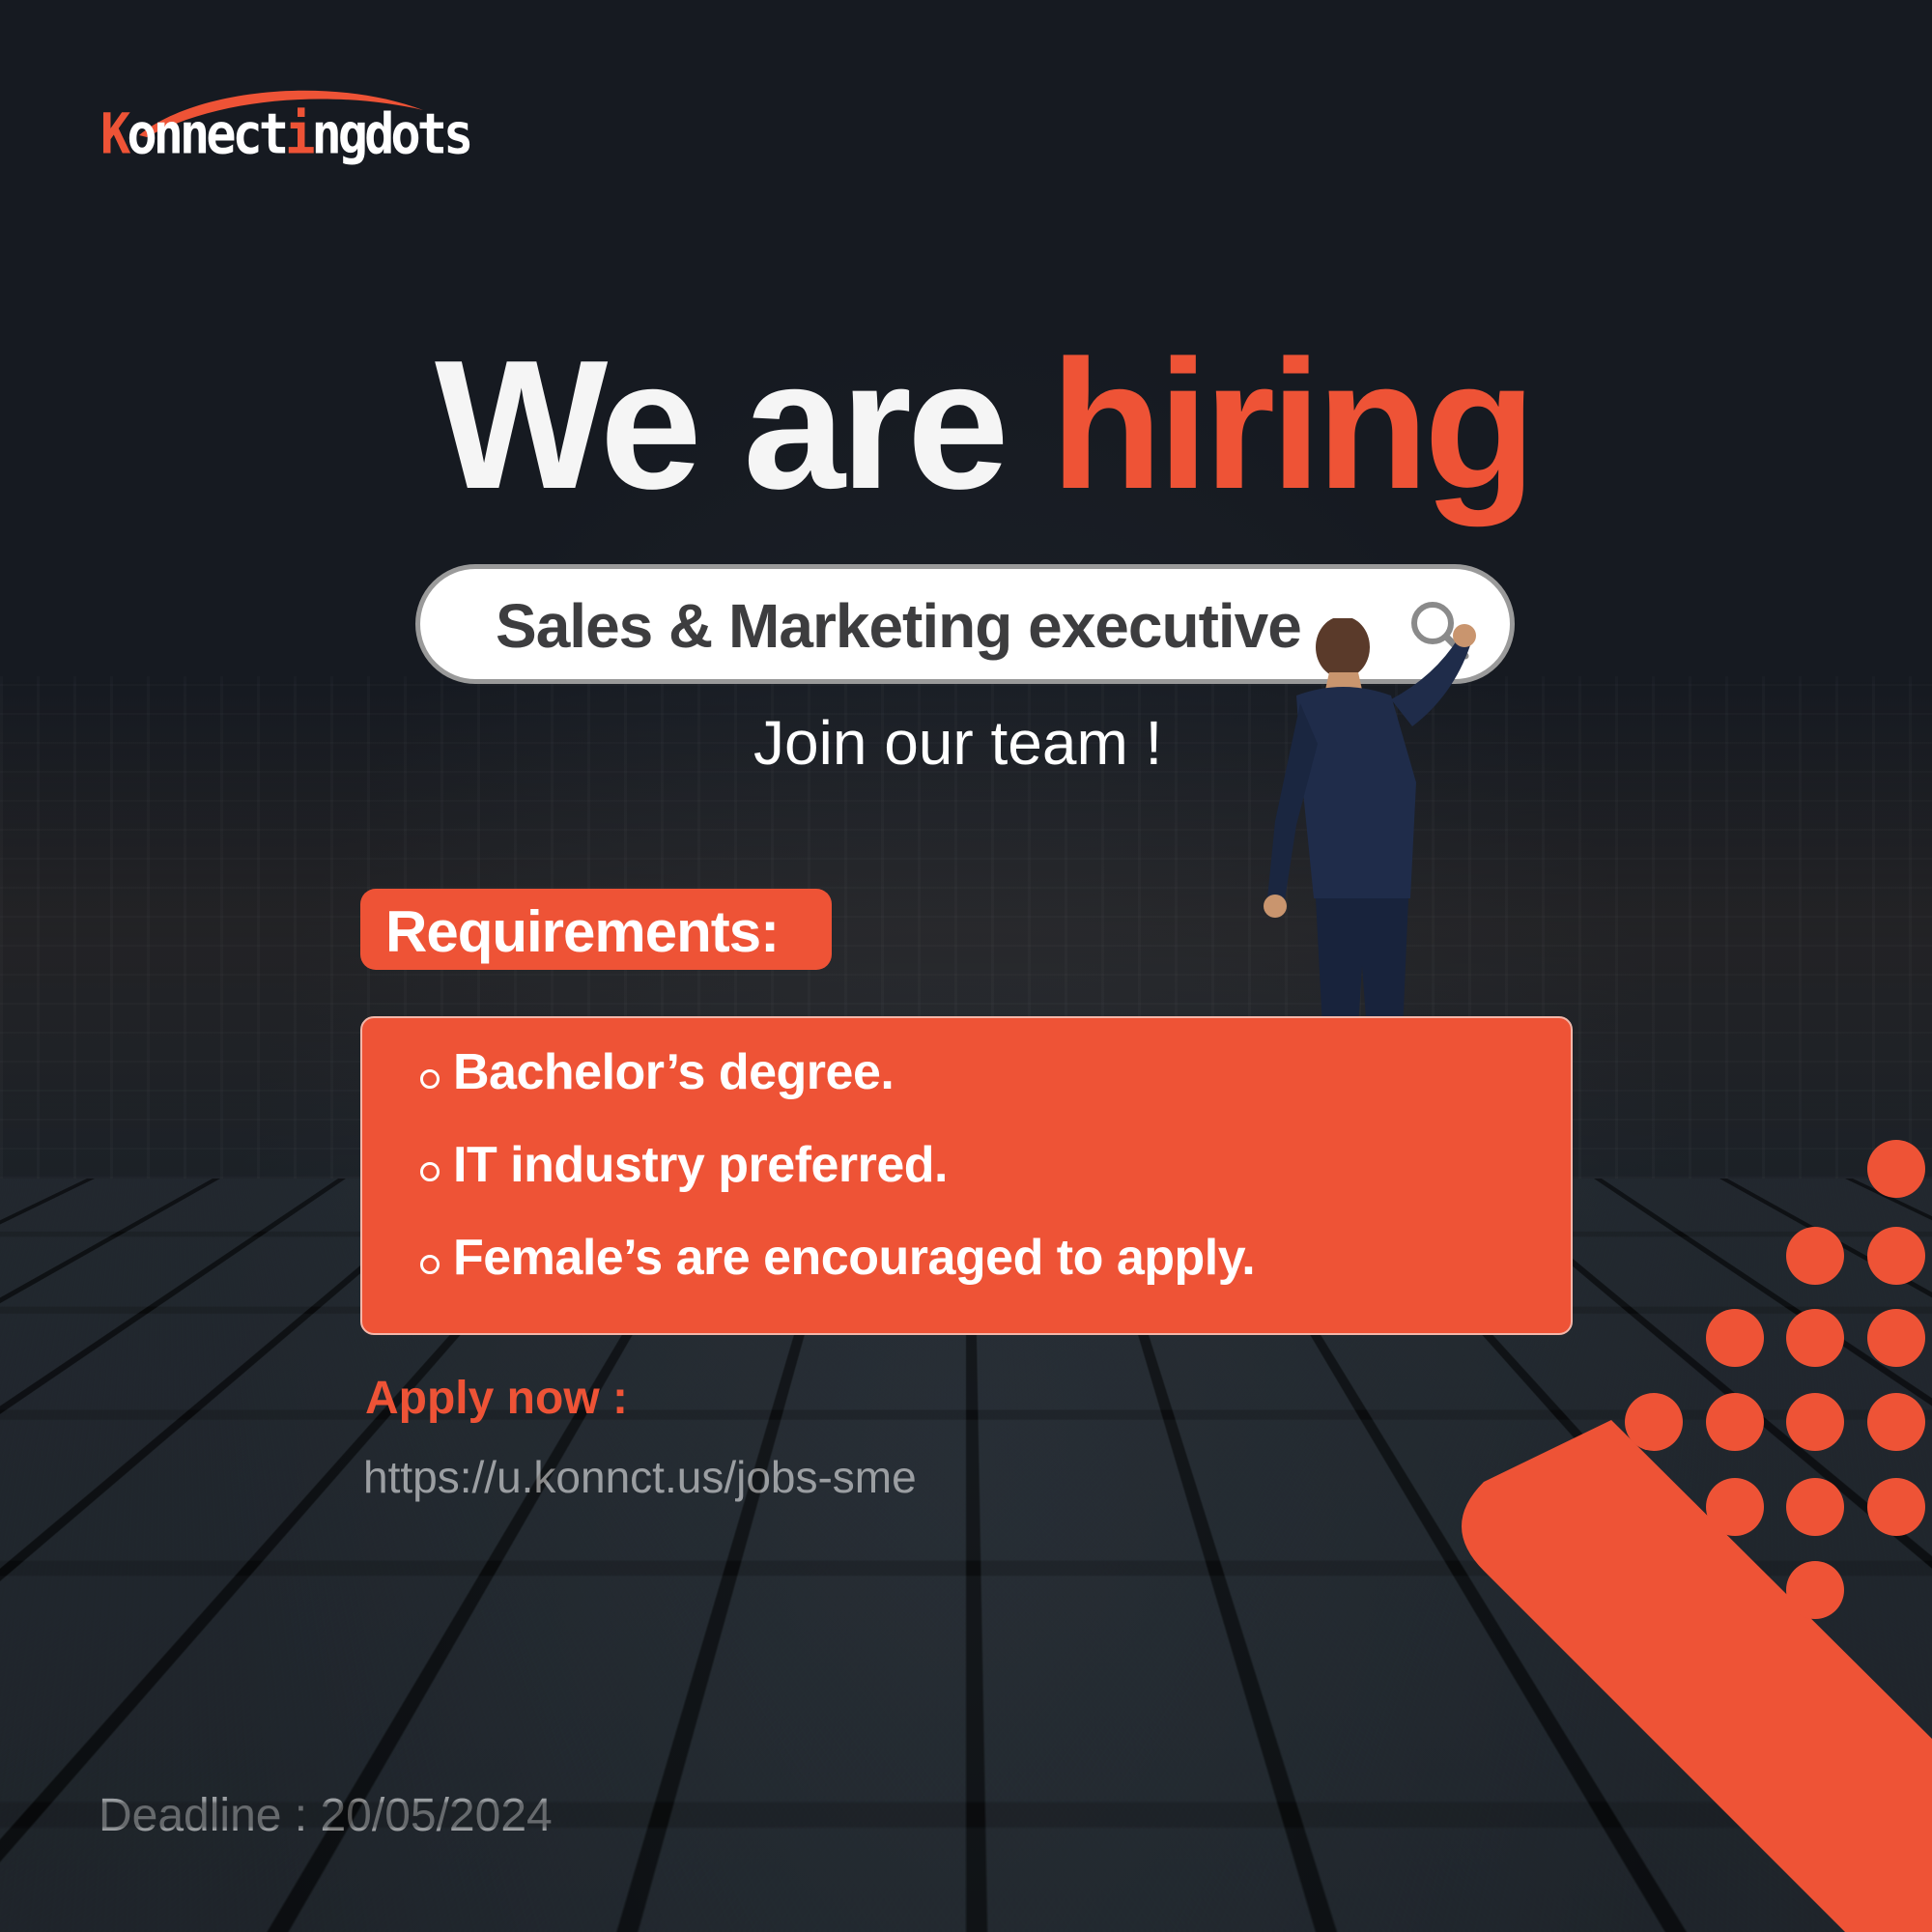 The height and width of the screenshot is (1932, 1932). I want to click on headline: We are hiring, so click(1038, 434).